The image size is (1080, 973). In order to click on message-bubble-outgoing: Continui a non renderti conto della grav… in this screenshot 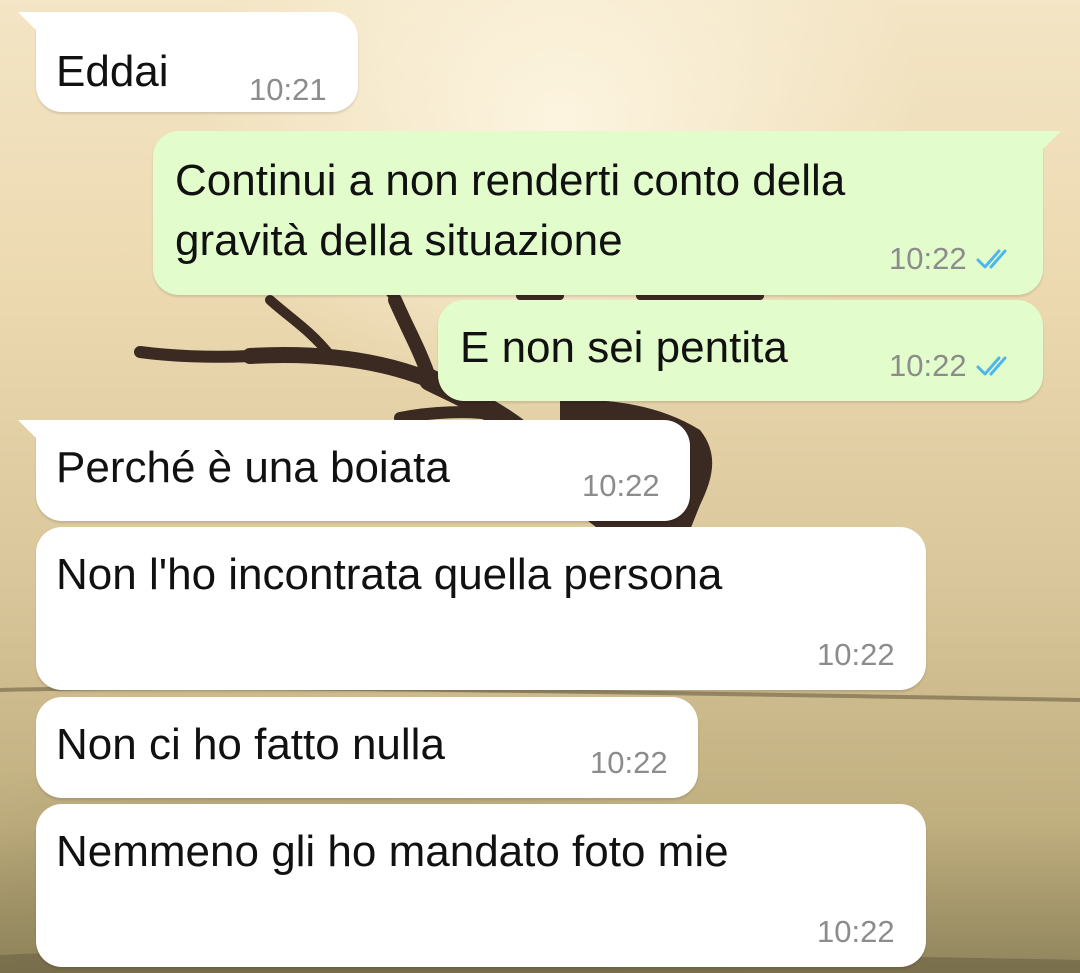, I will do `click(607, 213)`.